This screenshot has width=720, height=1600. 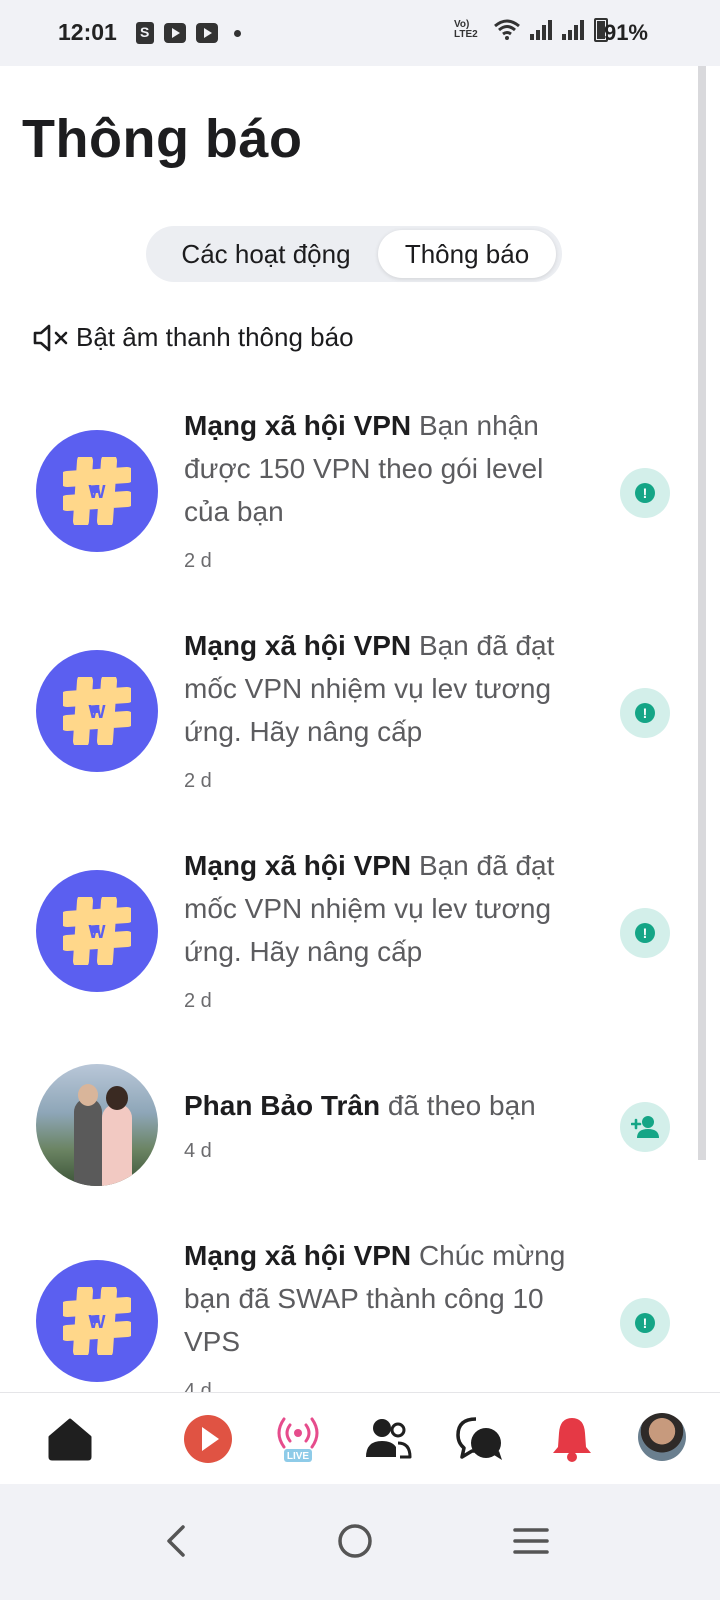 I want to click on live-icon: LIVE, so click(x=298, y=1439).